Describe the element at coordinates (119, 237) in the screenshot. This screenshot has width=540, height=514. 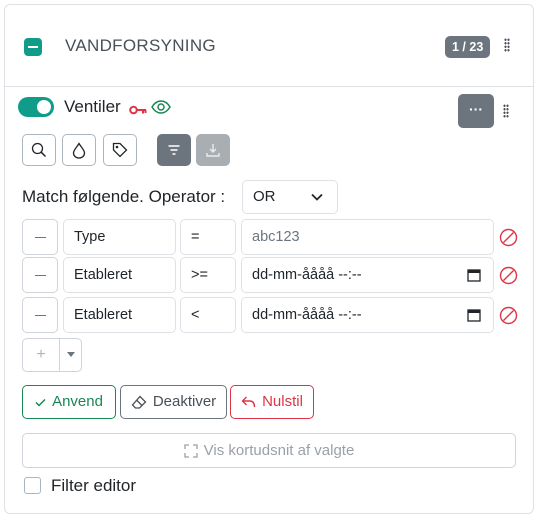
I see `filter-field: Type` at that location.